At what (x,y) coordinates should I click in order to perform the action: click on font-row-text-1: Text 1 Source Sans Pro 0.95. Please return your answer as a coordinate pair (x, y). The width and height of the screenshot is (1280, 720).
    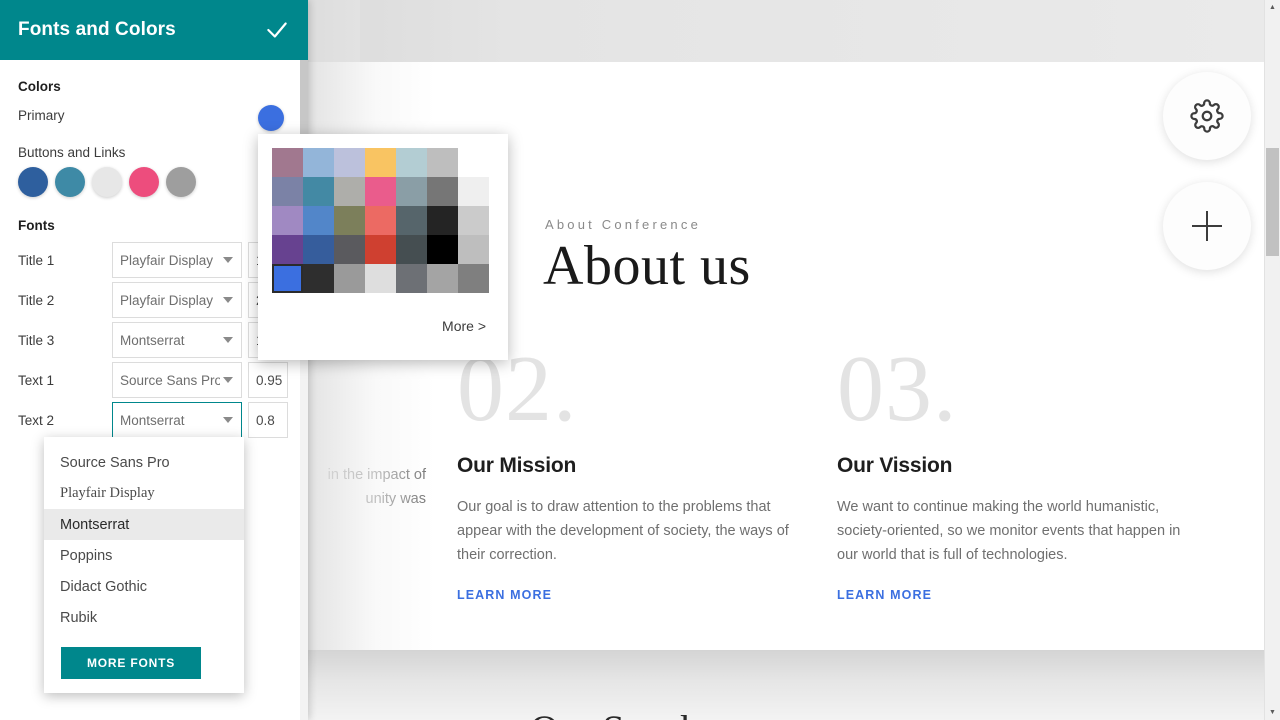
    Looking at the image, I should click on (154, 380).